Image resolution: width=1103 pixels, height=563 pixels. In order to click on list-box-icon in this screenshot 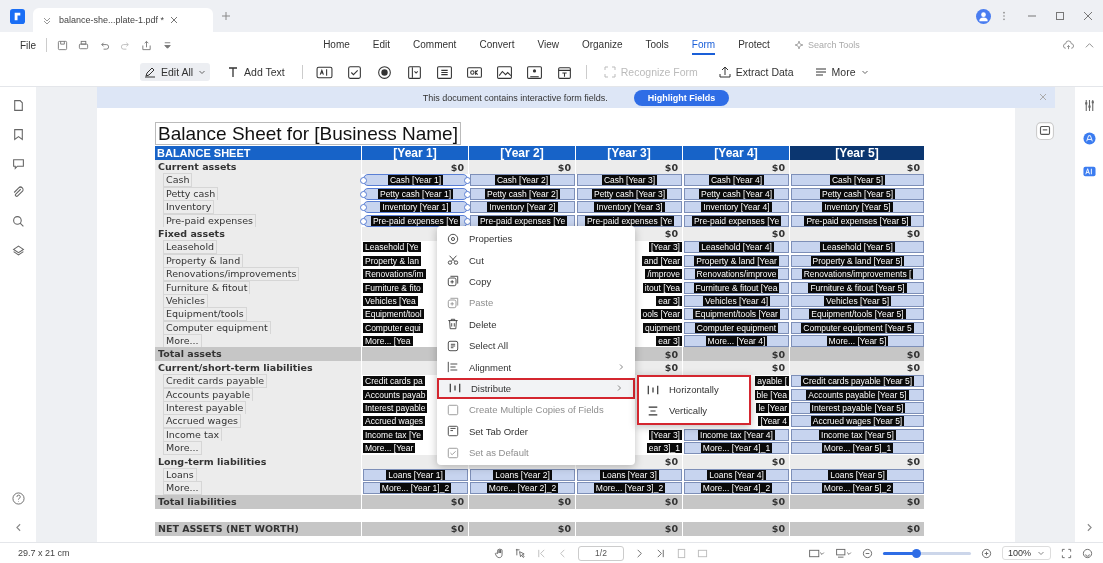, I will do `click(444, 72)`.